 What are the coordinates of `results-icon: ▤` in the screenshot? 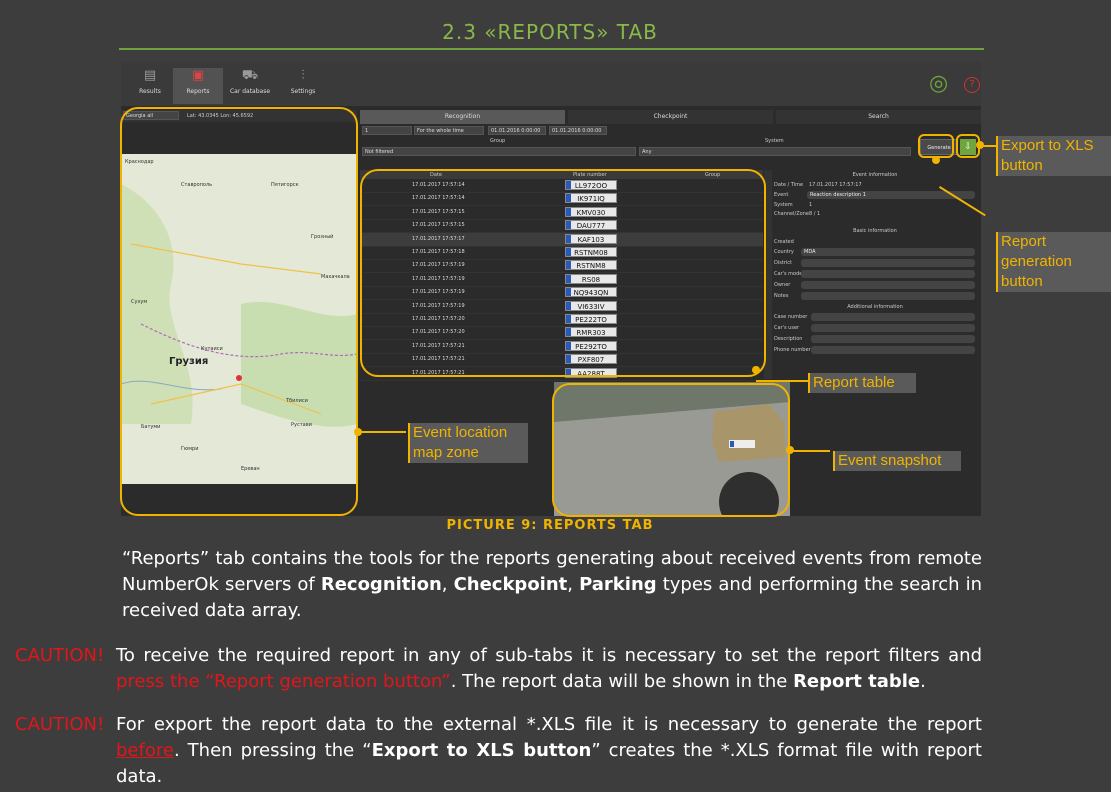 It's located at (150, 75).